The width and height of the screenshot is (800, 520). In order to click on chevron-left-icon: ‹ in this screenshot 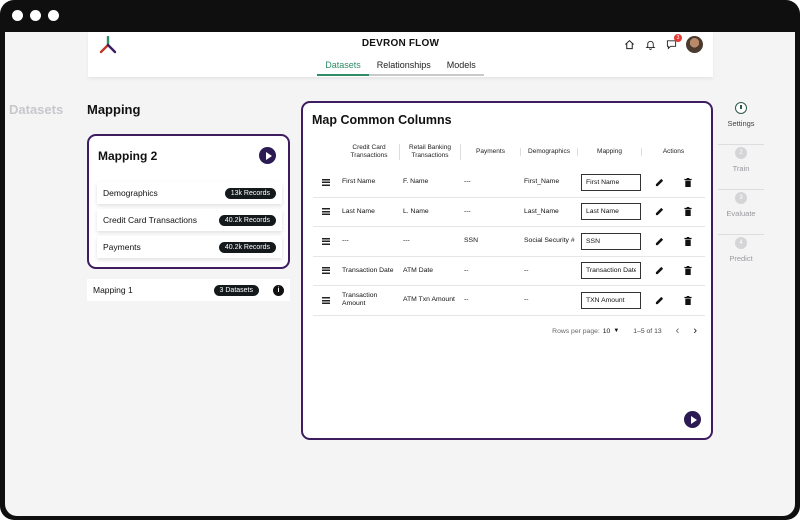, I will do `click(678, 331)`.